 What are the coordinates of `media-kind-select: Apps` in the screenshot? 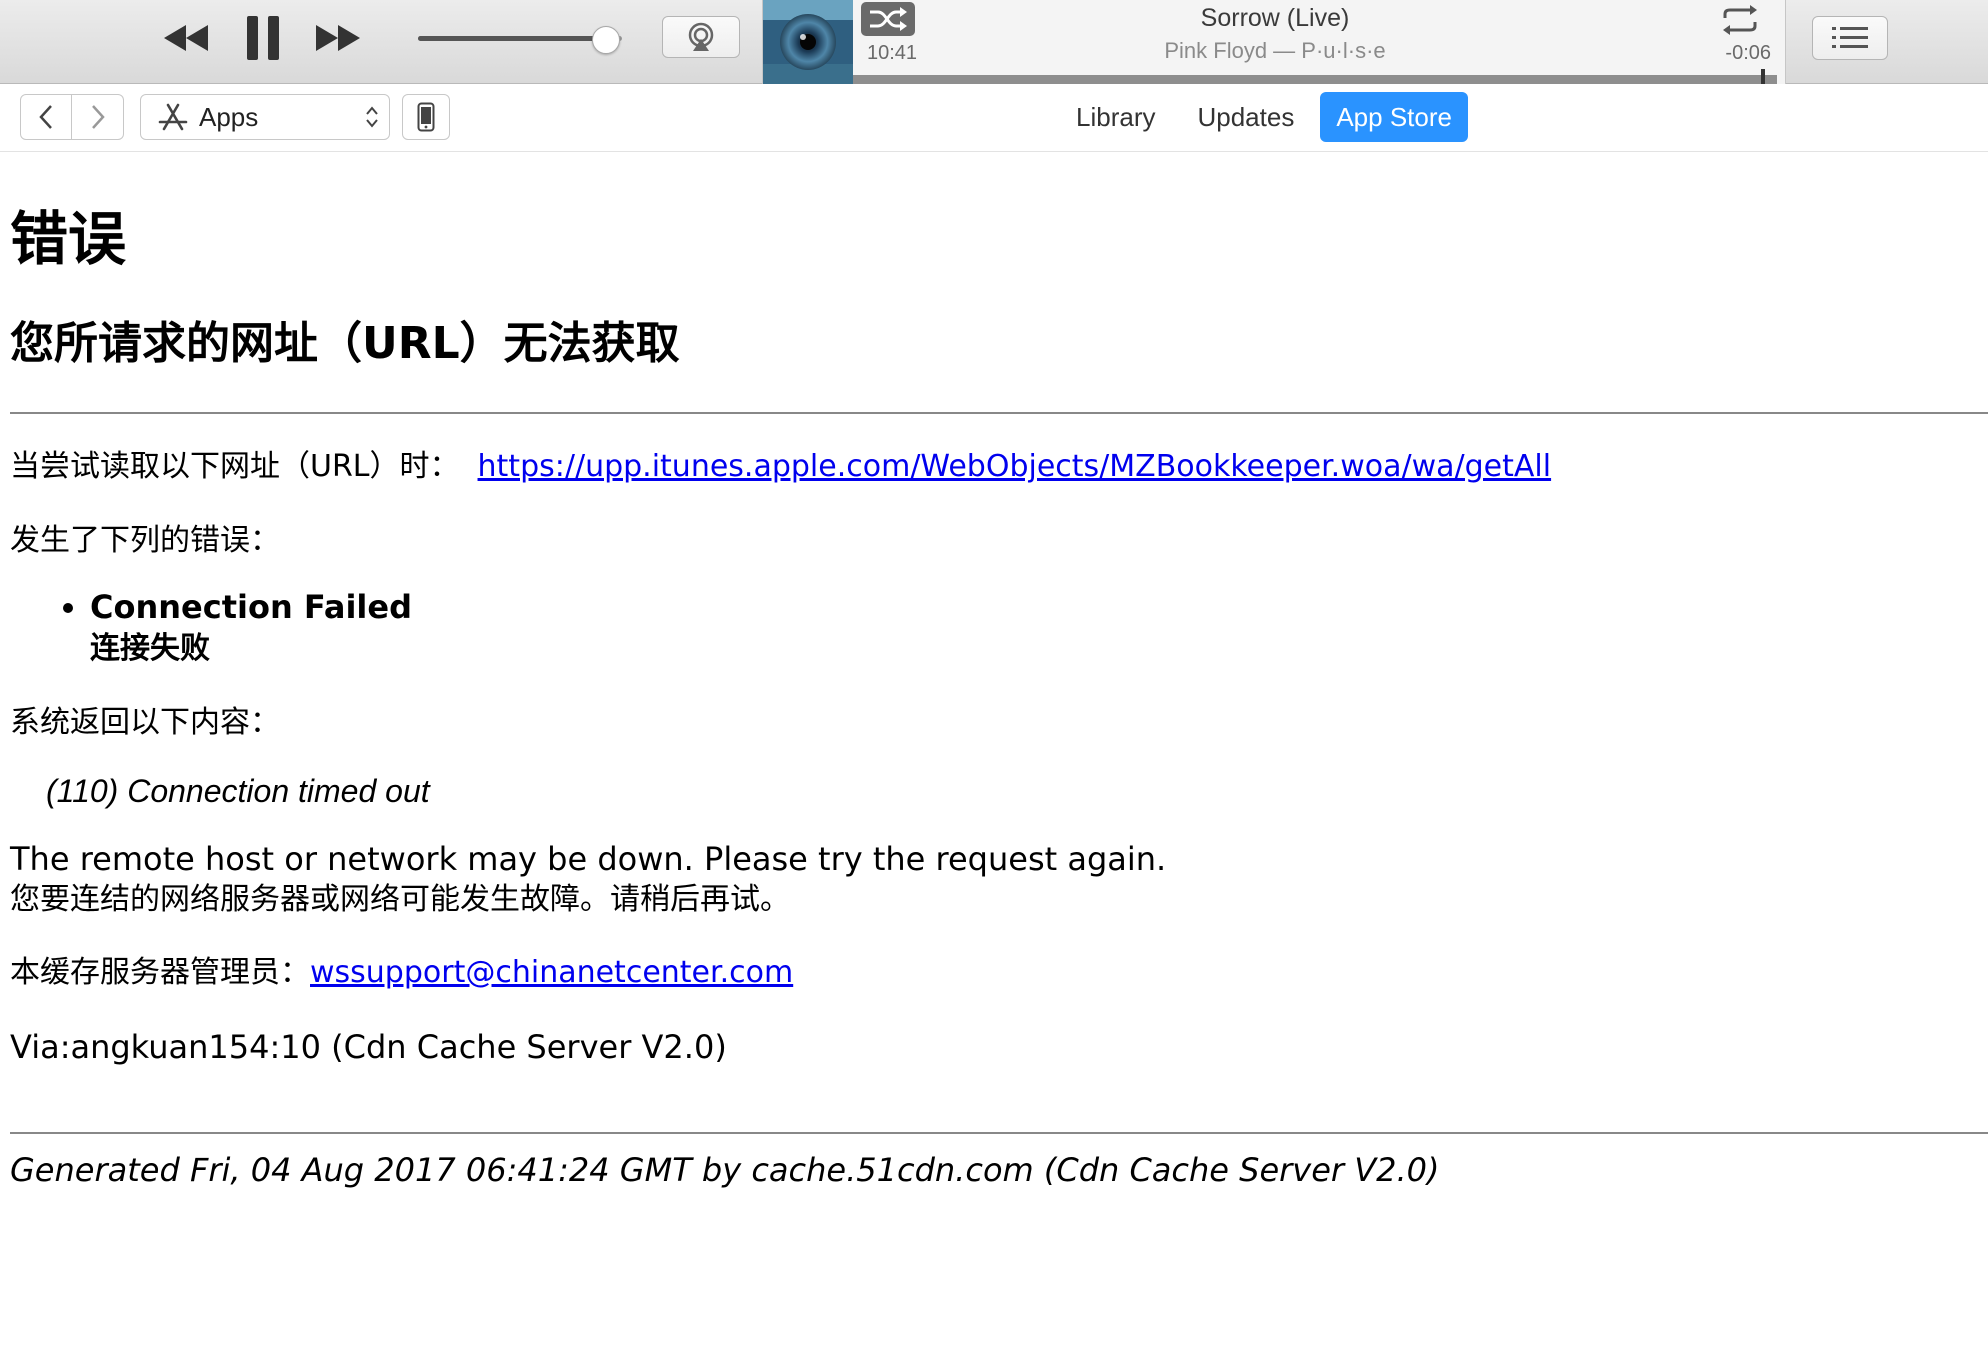 It's located at (265, 117).